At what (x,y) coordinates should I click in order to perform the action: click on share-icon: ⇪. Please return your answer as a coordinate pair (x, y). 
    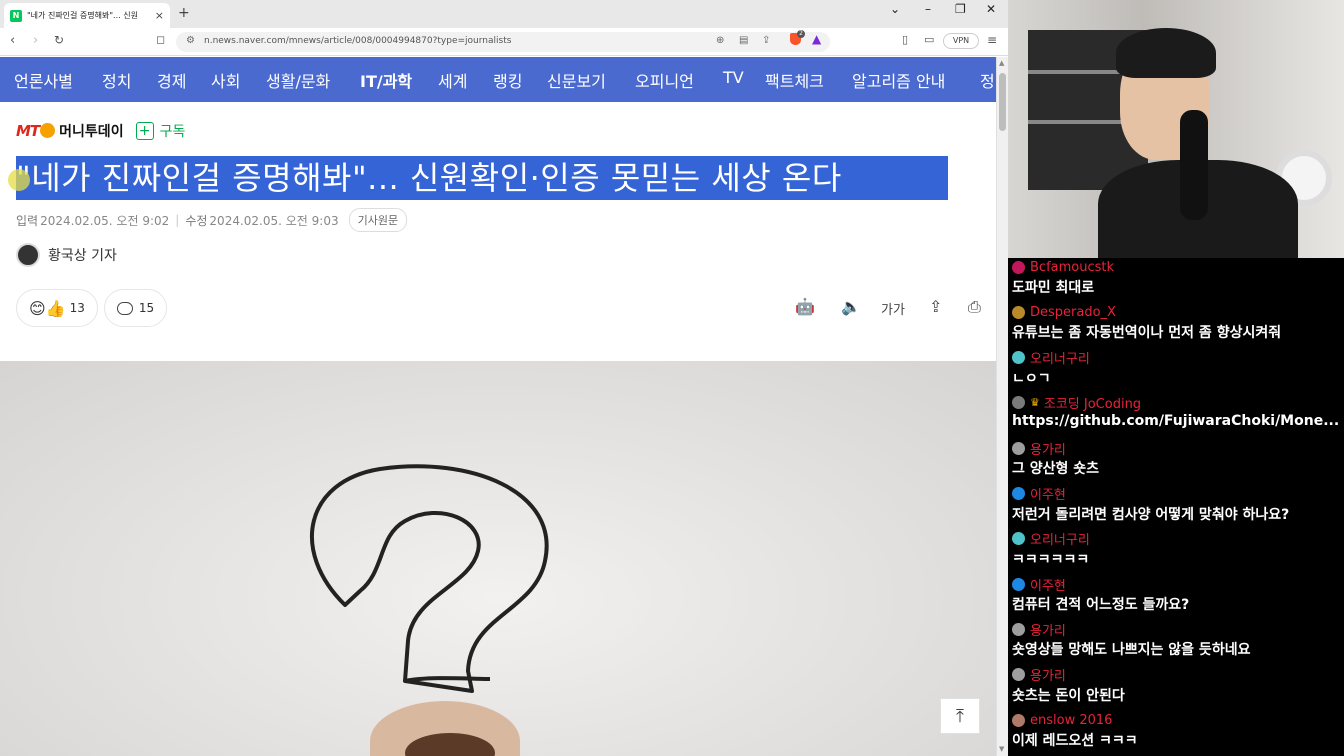
    Looking at the image, I should click on (766, 40).